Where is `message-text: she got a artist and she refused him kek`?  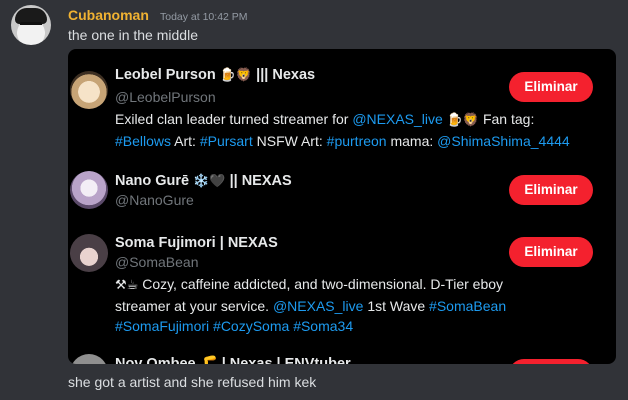 message-text: she got a artist and she refused him kek is located at coordinates (192, 382).